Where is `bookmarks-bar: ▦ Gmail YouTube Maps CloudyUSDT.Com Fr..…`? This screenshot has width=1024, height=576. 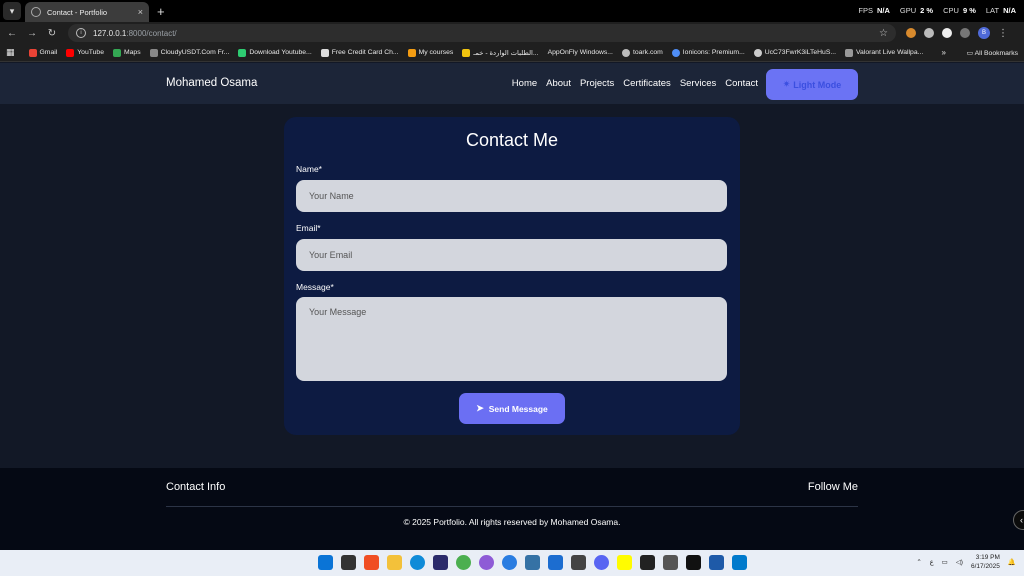
bookmarks-bar: ▦ Gmail YouTube Maps CloudyUSDT.Com Fr..… is located at coordinates (512, 53).